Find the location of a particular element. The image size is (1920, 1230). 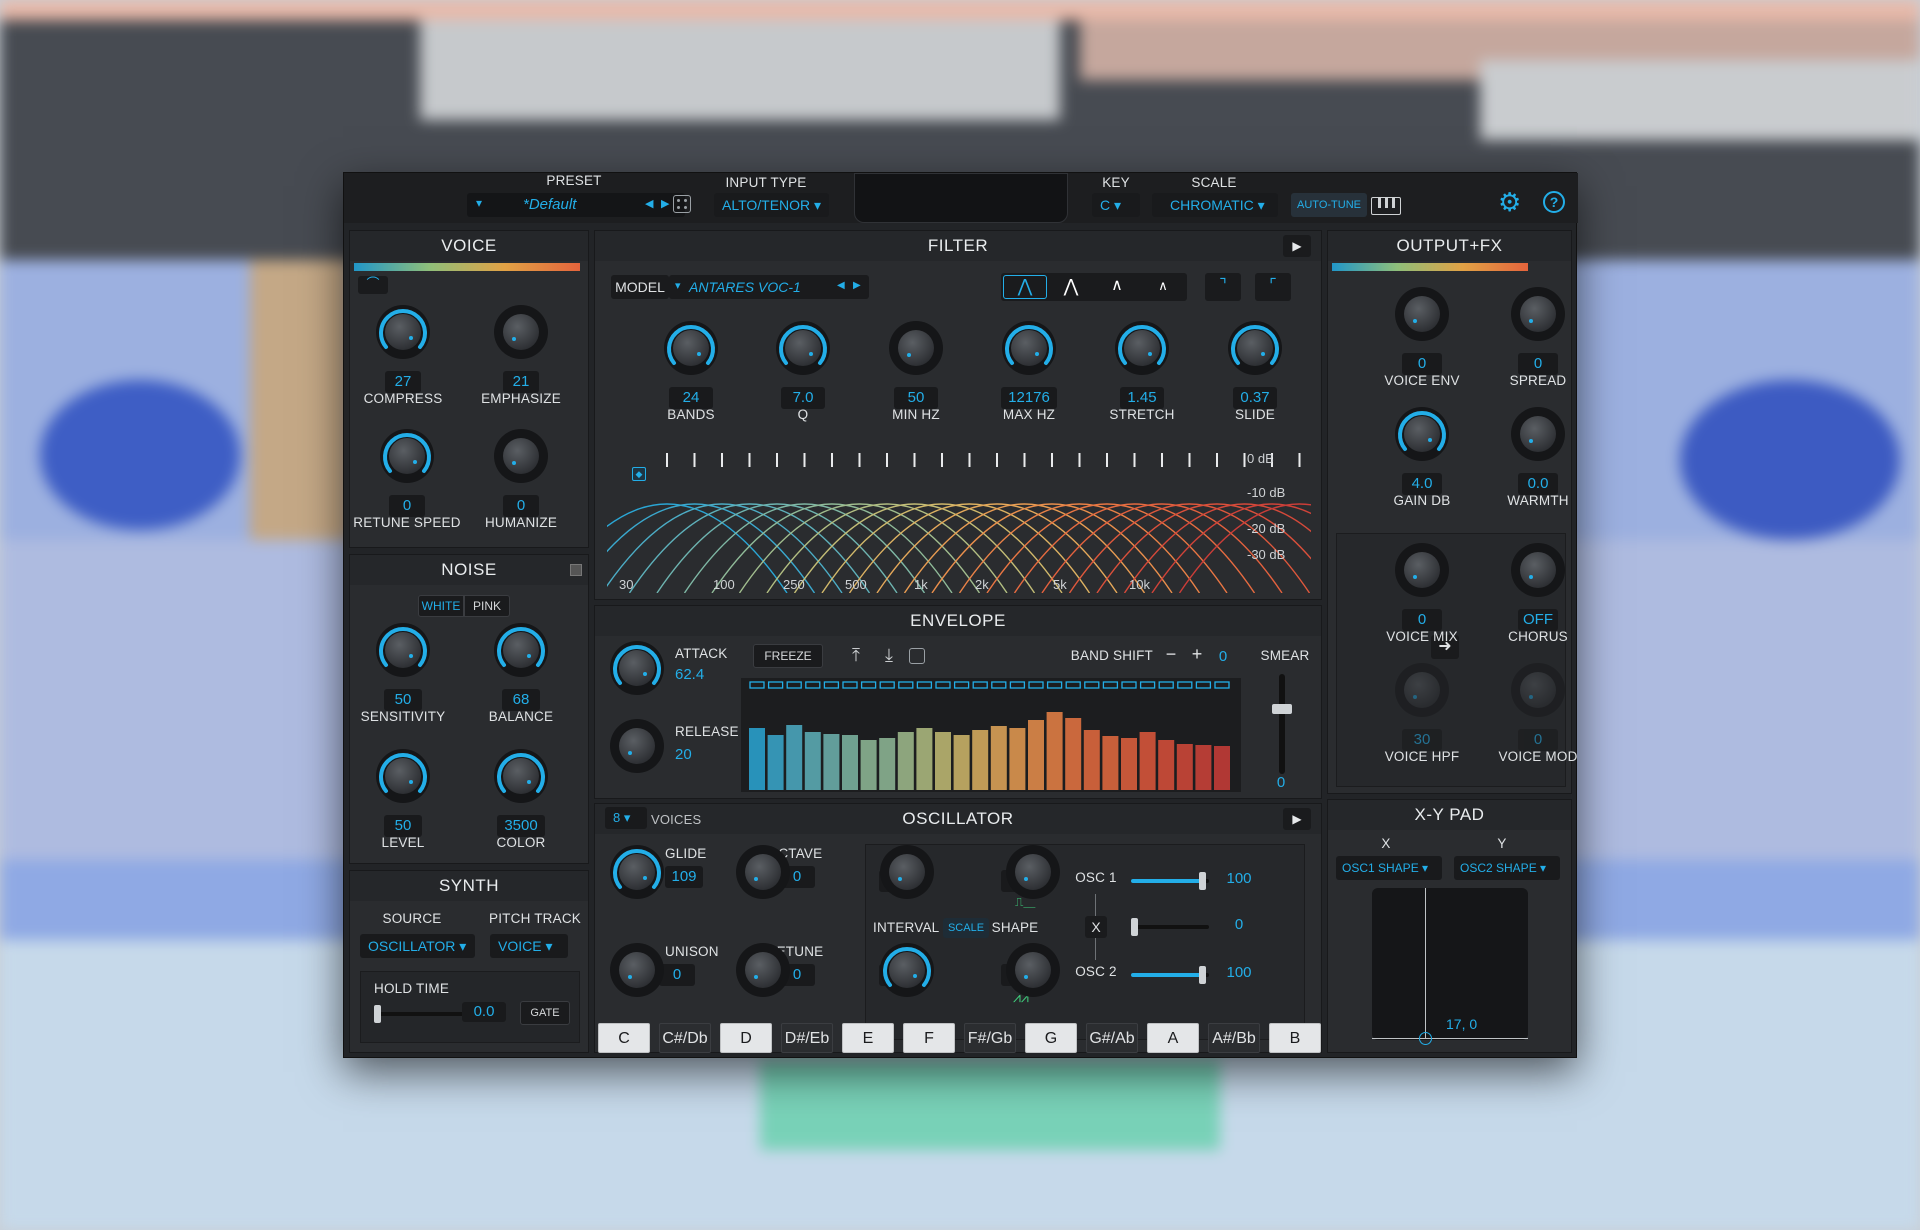

dice-icon is located at coordinates (682, 204).